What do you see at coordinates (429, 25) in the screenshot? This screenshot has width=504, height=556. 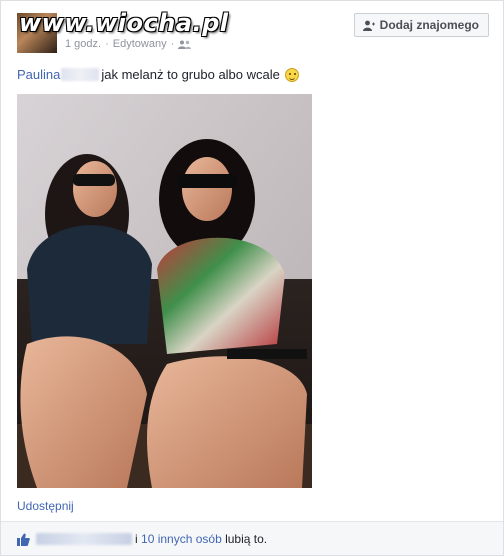 I see `add-friend-label: Dodaj znajomego` at bounding box center [429, 25].